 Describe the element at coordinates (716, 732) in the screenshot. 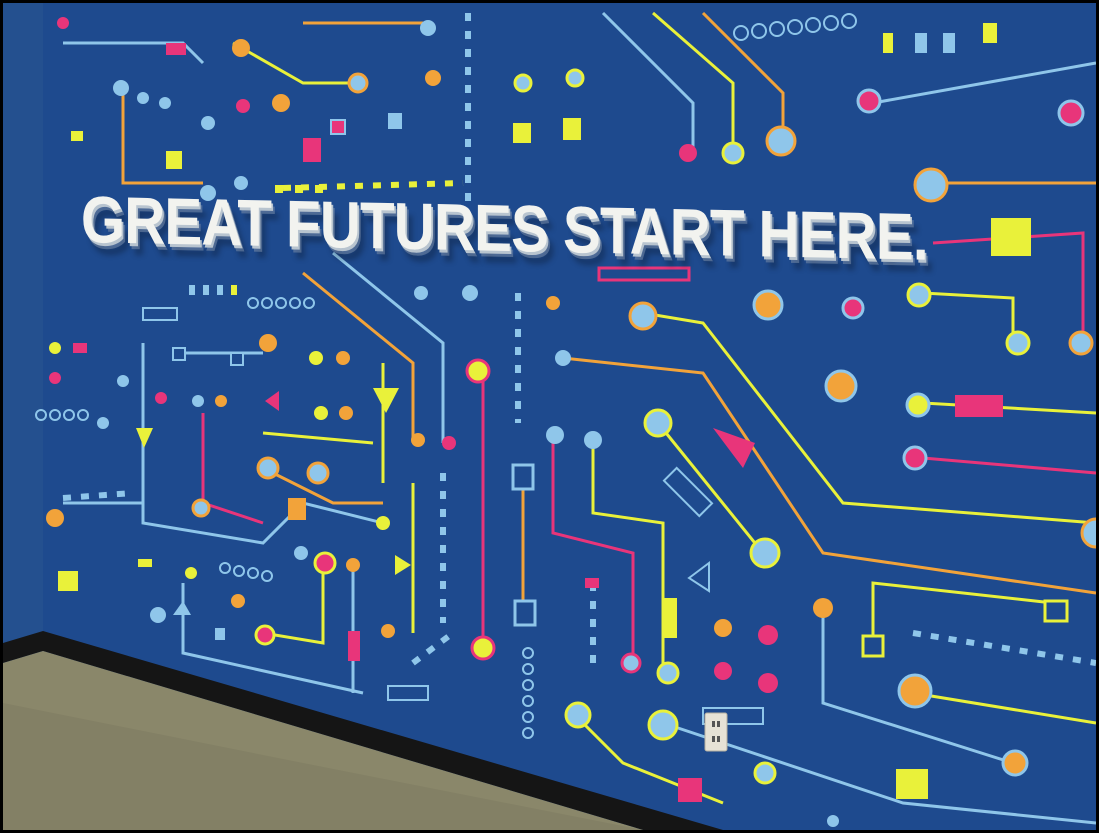

I see `electrical-outlet` at that location.